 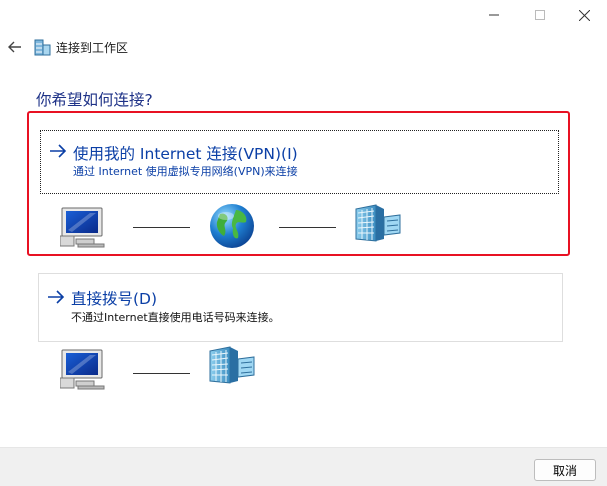 I want to click on window-title: 连接到工作区, so click(x=92, y=48).